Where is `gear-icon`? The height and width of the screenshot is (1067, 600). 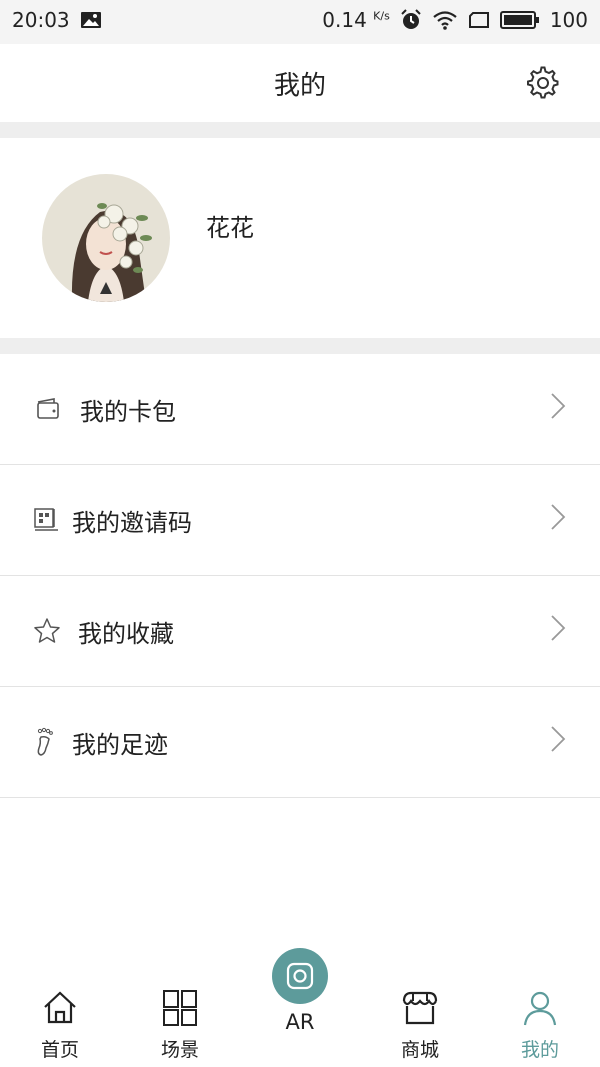
gear-icon is located at coordinates (543, 82).